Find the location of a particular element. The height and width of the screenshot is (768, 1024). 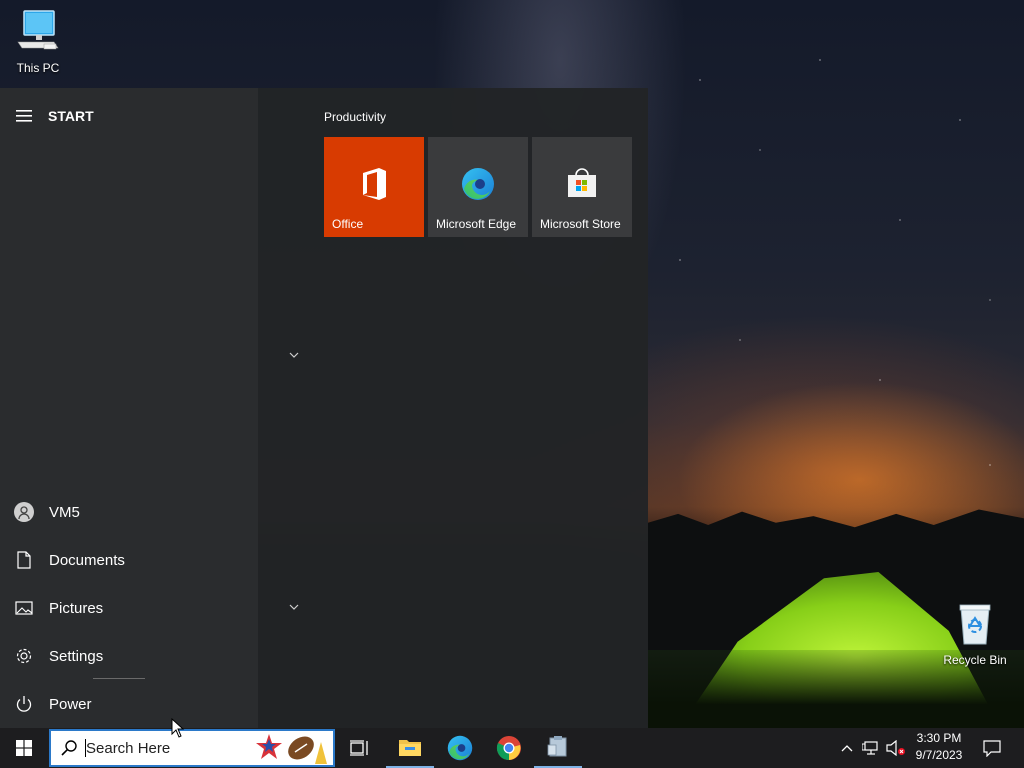

mouse-cursor-icon is located at coordinates (178, 728).